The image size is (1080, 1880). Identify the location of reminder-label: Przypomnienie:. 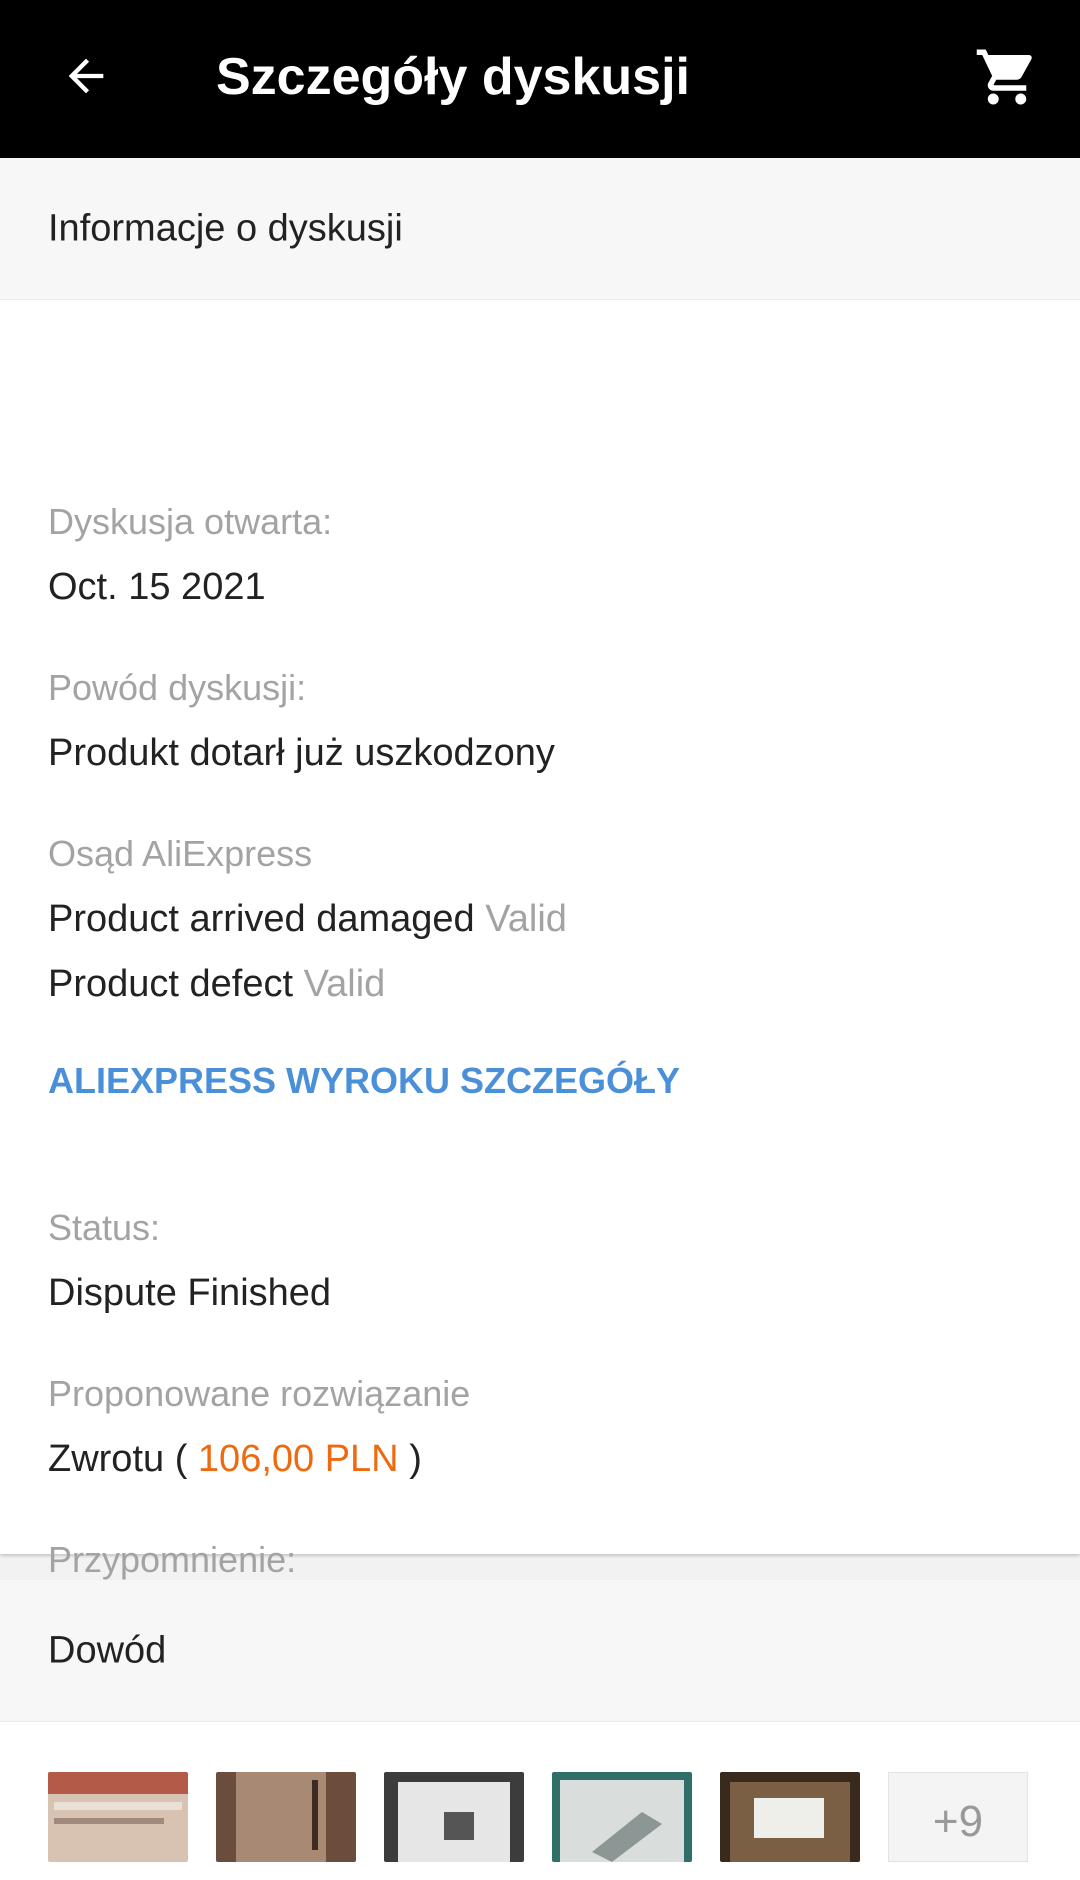
(172, 1559).